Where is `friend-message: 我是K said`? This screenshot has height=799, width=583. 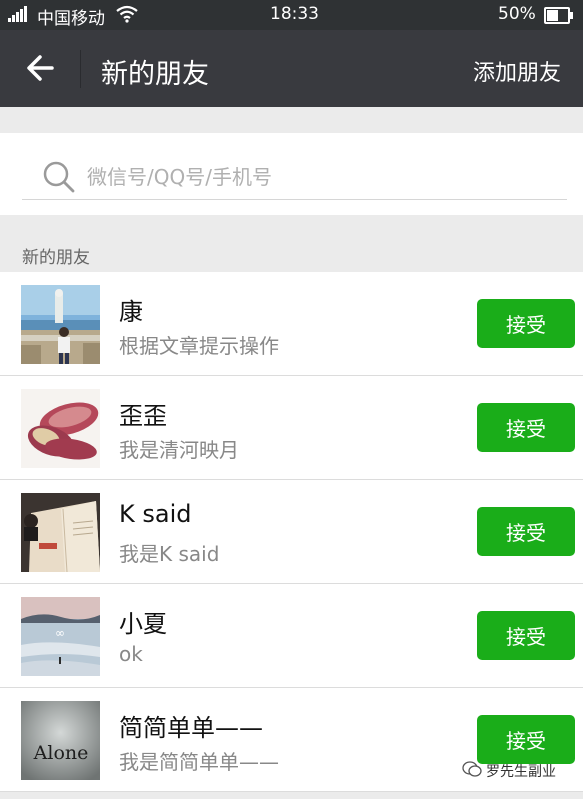
friend-message: 我是K said is located at coordinates (169, 554).